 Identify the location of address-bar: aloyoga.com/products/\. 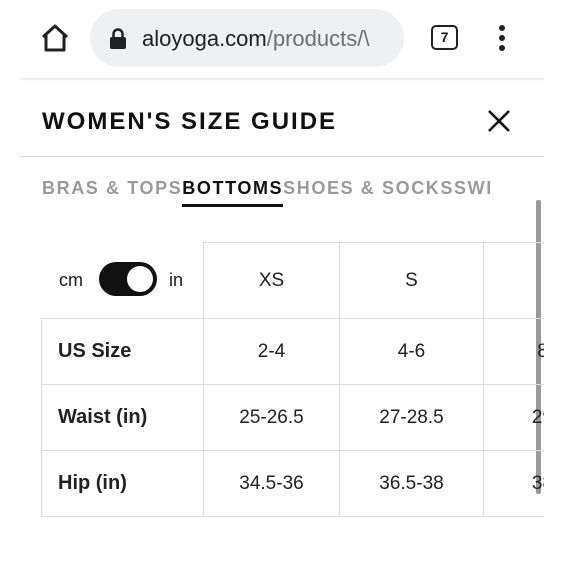
(247, 38).